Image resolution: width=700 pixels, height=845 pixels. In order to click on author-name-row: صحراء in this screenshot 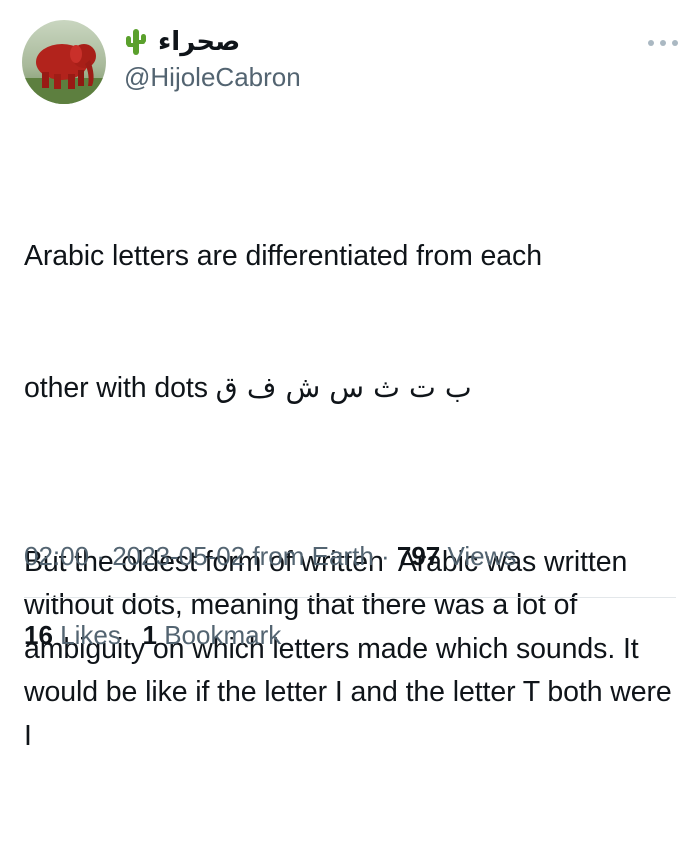, I will do `click(182, 42)`.